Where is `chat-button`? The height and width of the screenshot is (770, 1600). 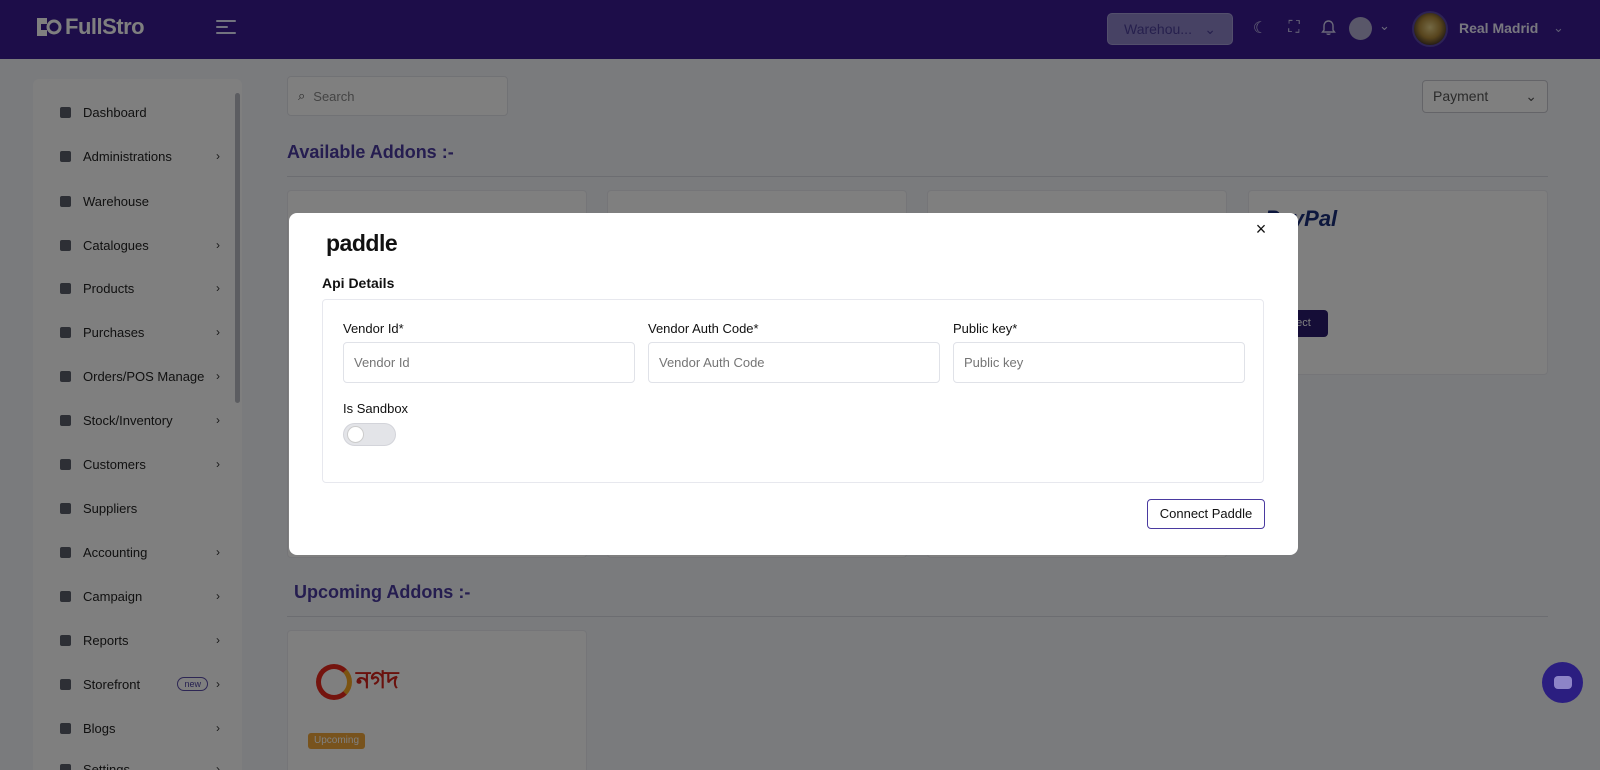 chat-button is located at coordinates (1562, 682).